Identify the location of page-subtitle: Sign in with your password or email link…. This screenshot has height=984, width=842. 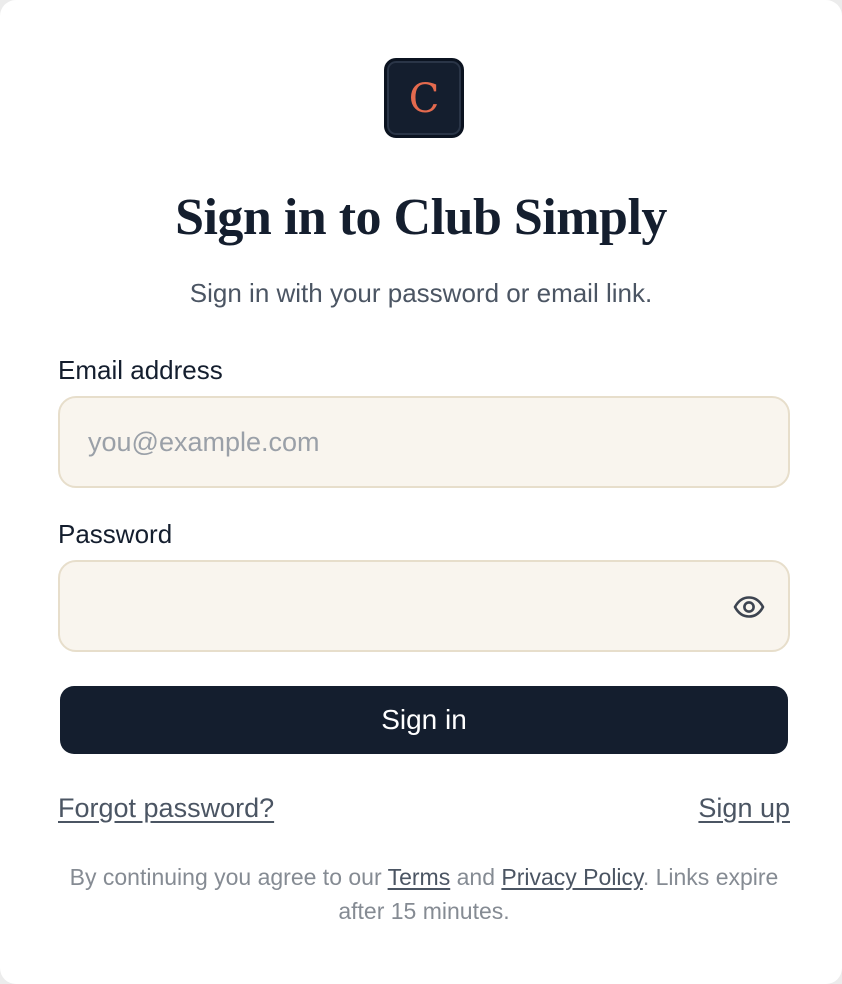
(421, 293).